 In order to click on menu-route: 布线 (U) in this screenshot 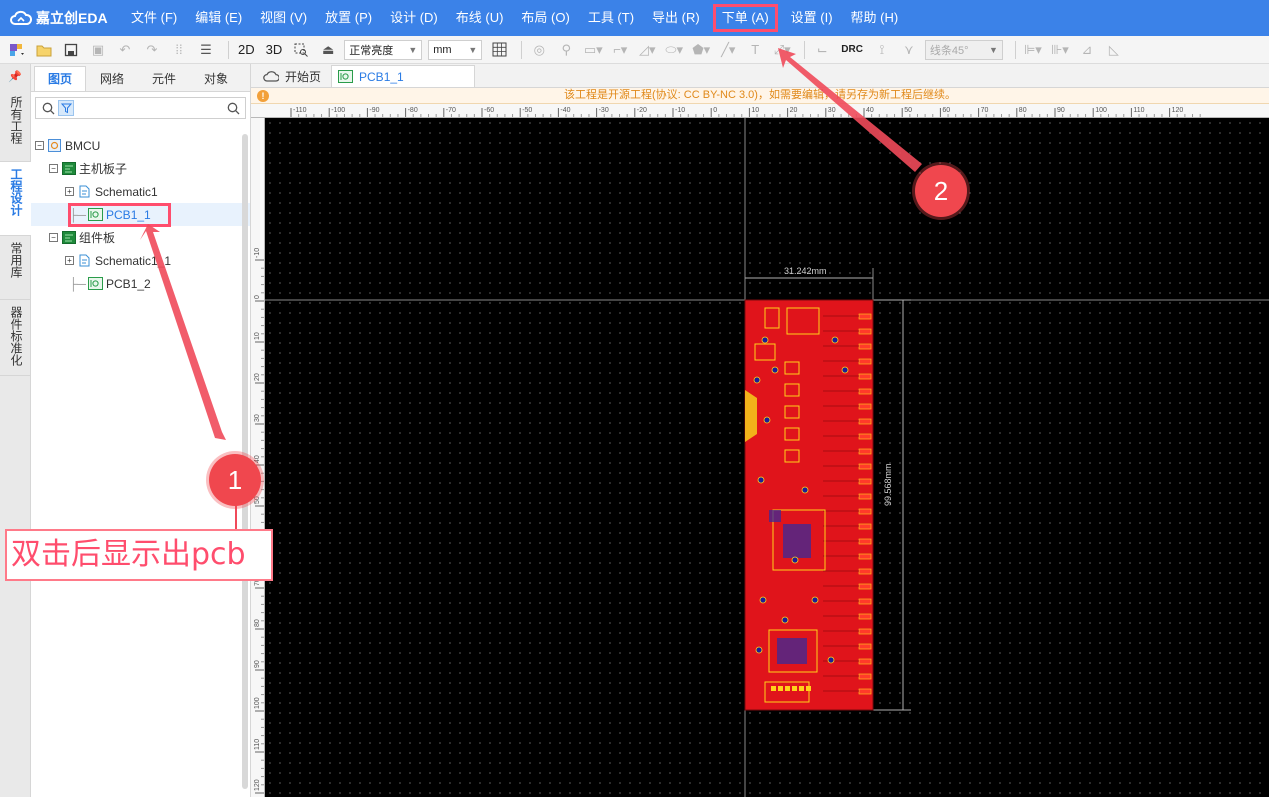, I will do `click(480, 18)`.